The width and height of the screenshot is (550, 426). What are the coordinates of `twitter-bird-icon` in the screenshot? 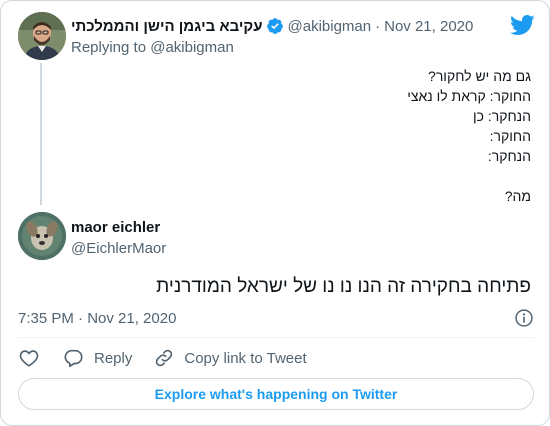 It's located at (522, 25).